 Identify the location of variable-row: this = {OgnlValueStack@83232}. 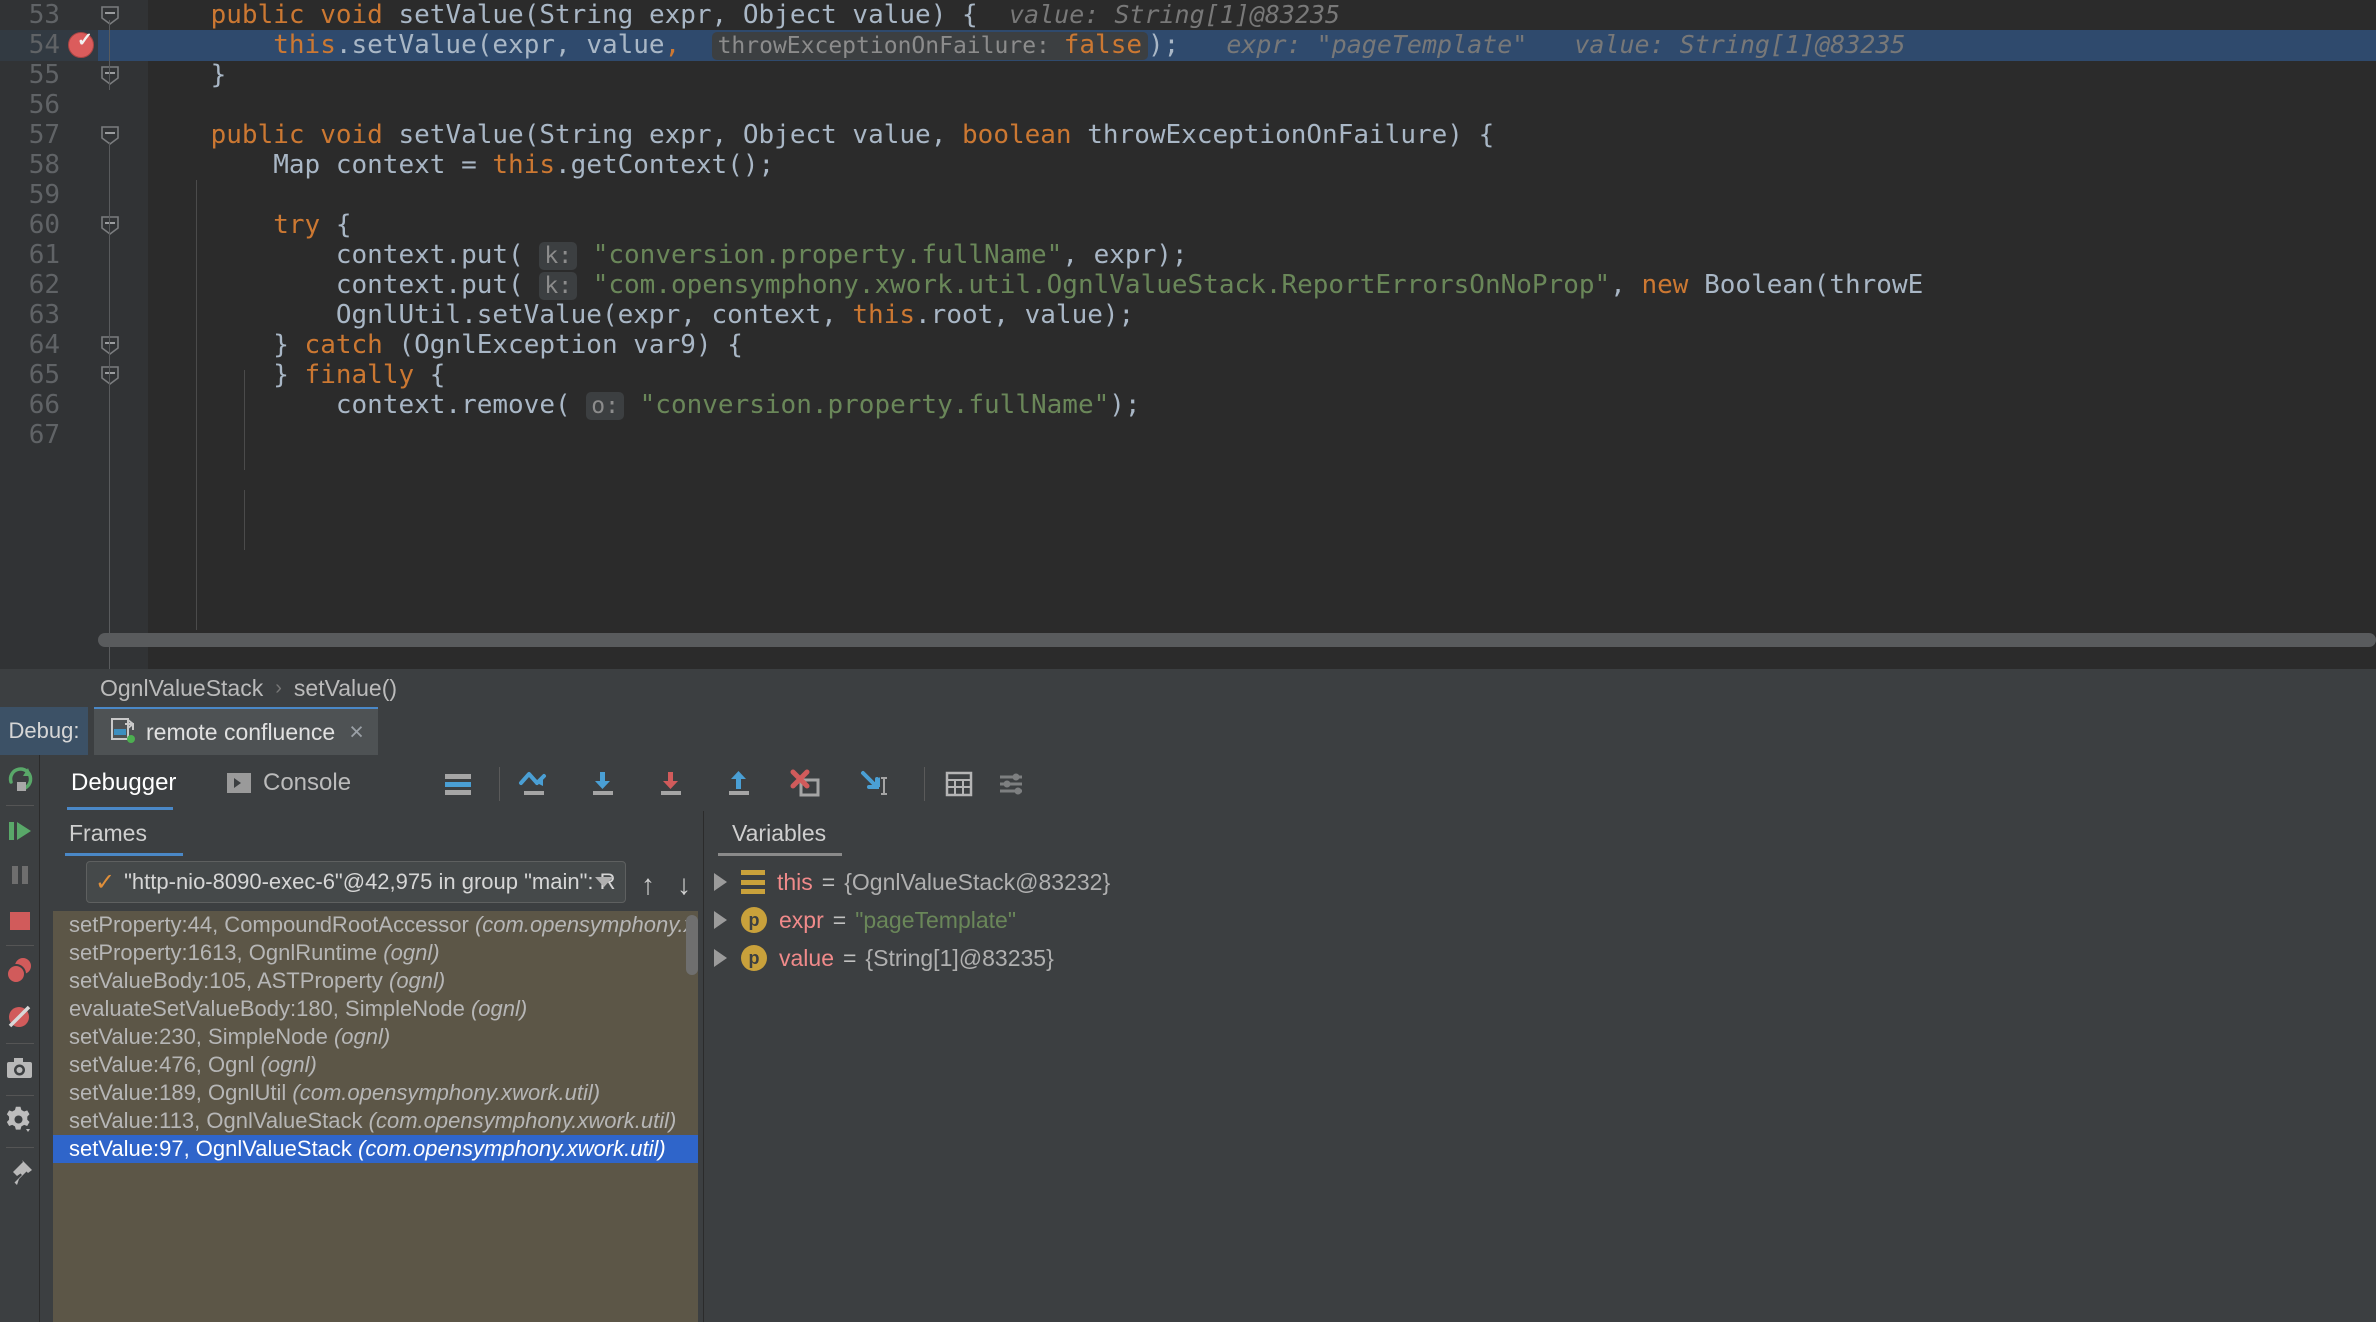
(912, 882).